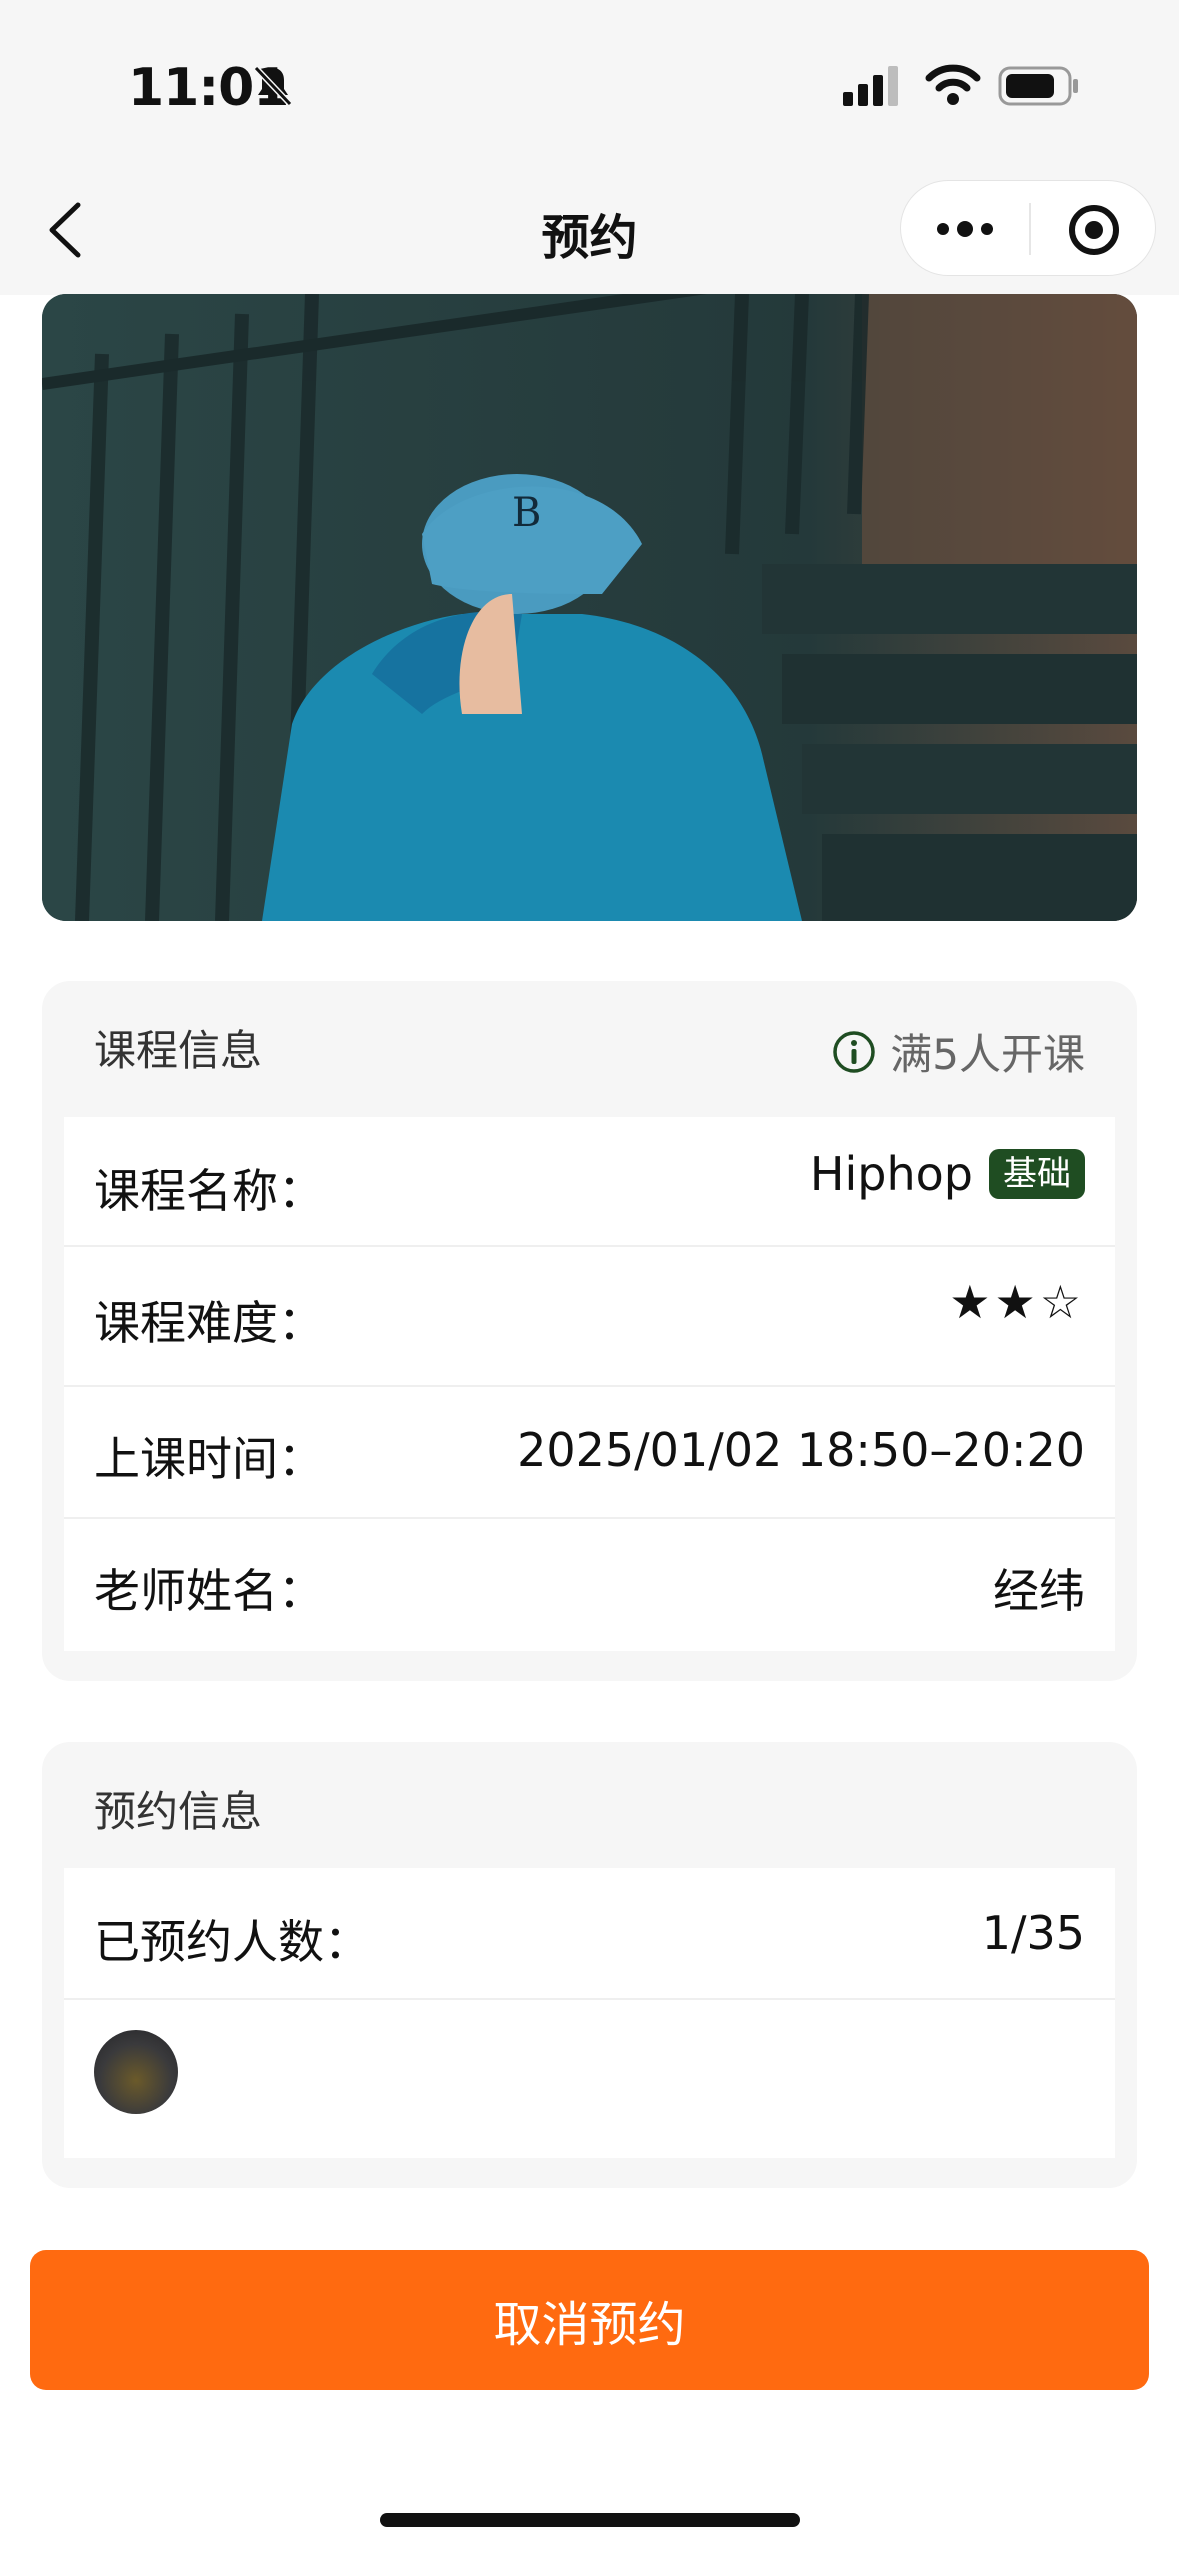  Describe the element at coordinates (589, 2320) in the screenshot. I see `cancel-booking-button: 取消预约` at that location.